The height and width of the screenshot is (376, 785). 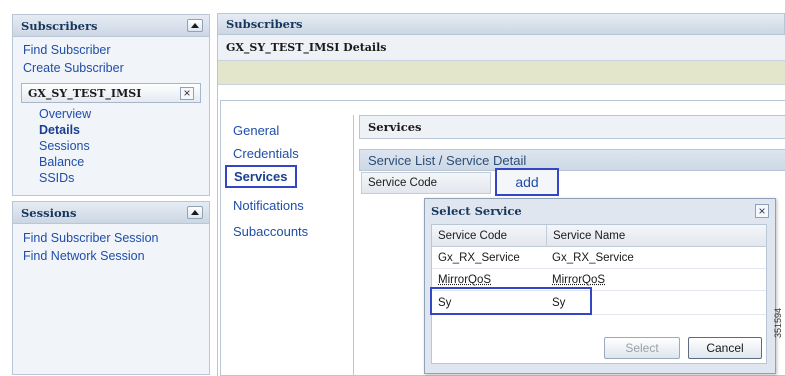 I want to click on column-header-service-name: Service Name, so click(x=585, y=235).